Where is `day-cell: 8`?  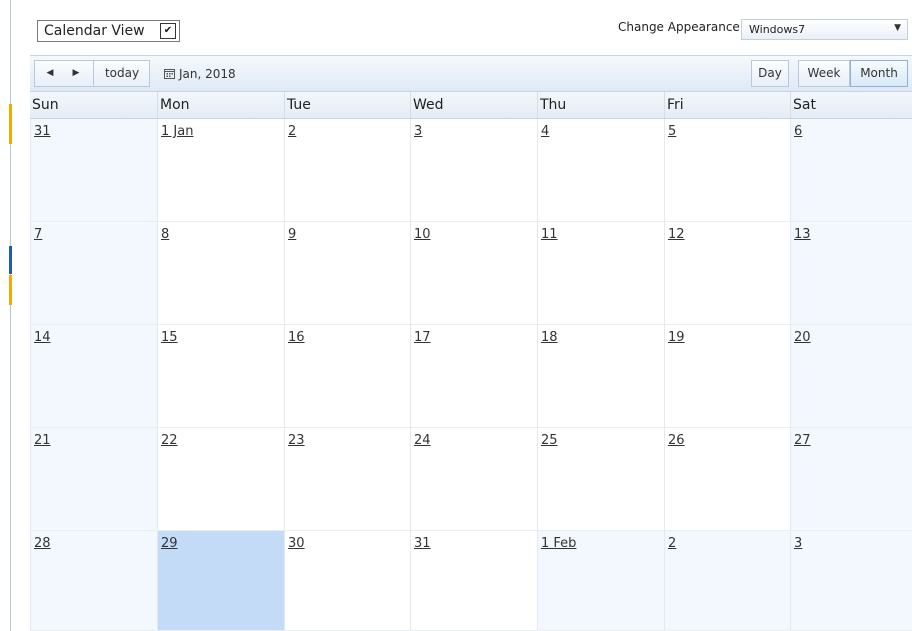 day-cell: 8 is located at coordinates (220, 273).